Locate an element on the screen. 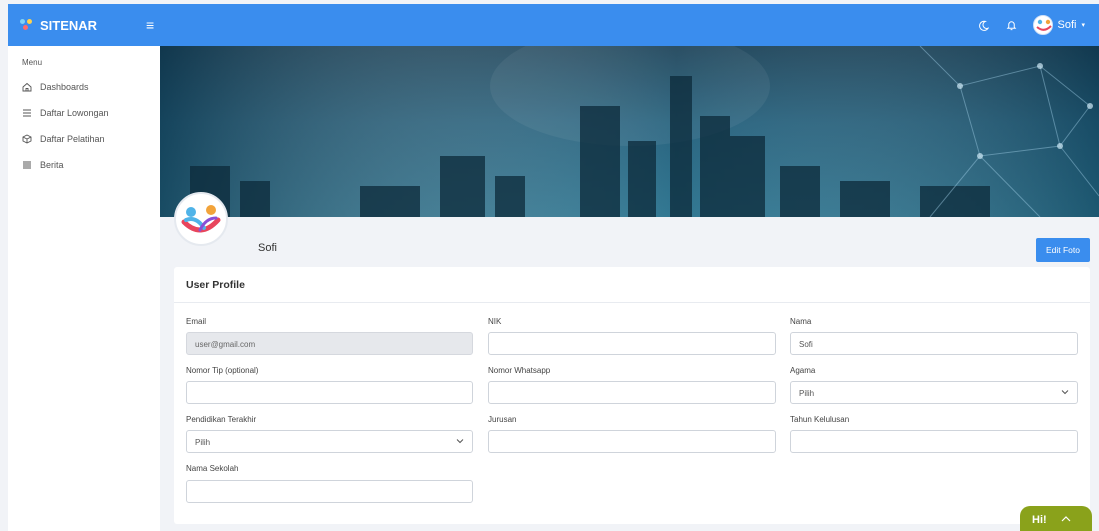 This screenshot has width=1099, height=531. hamburger-menu-icon: ≡ is located at coordinates (150, 25).